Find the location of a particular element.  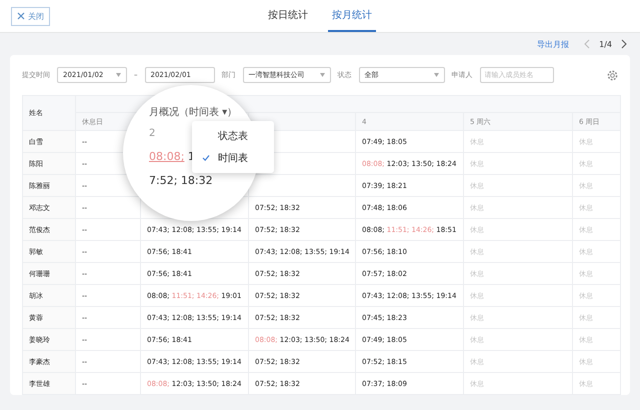

export-link: 导出月报 is located at coordinates (553, 44).